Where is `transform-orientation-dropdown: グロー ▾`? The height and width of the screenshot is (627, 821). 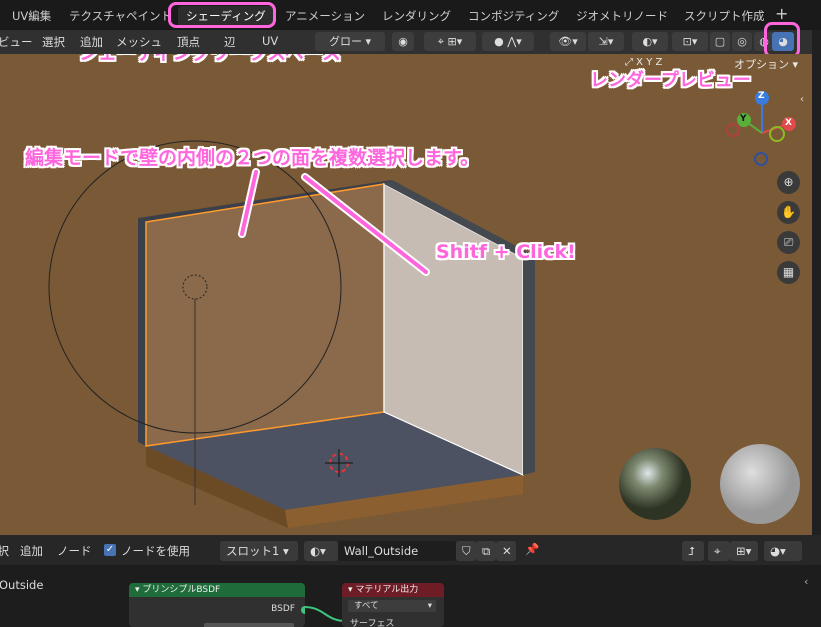
transform-orientation-dropdown: グロー ▾ is located at coordinates (350, 41).